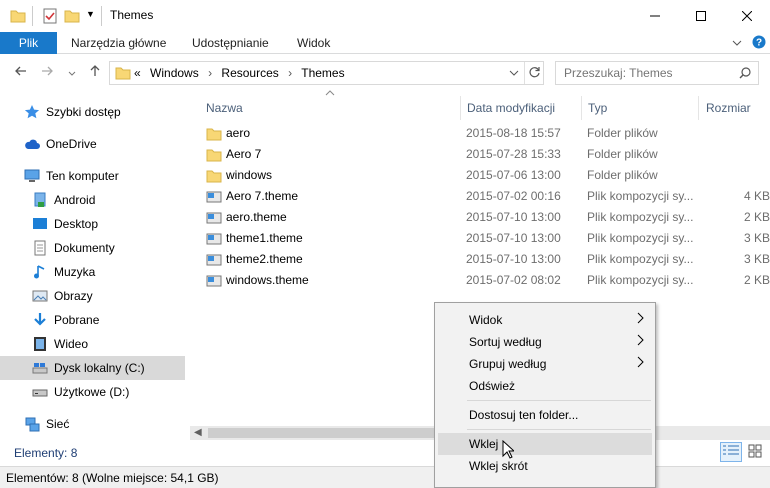 This screenshot has width=770, height=488. Describe the element at coordinates (40, 344) in the screenshot. I see `video-icon` at that location.